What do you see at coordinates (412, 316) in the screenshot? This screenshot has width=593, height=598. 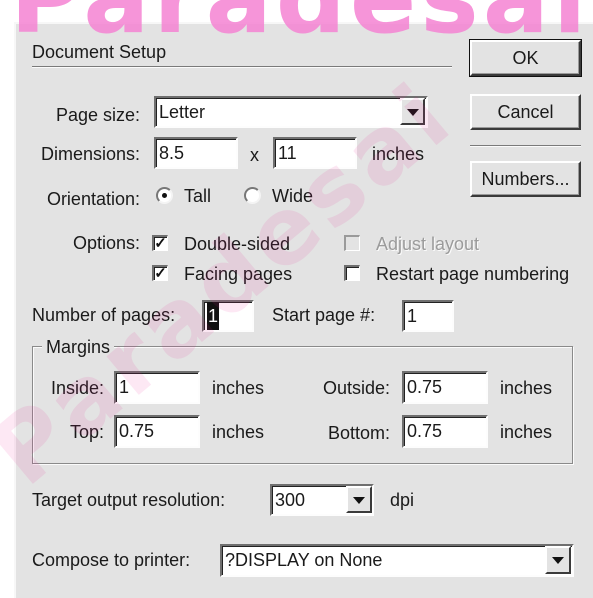 I see `start-page-value: 1` at bounding box center [412, 316].